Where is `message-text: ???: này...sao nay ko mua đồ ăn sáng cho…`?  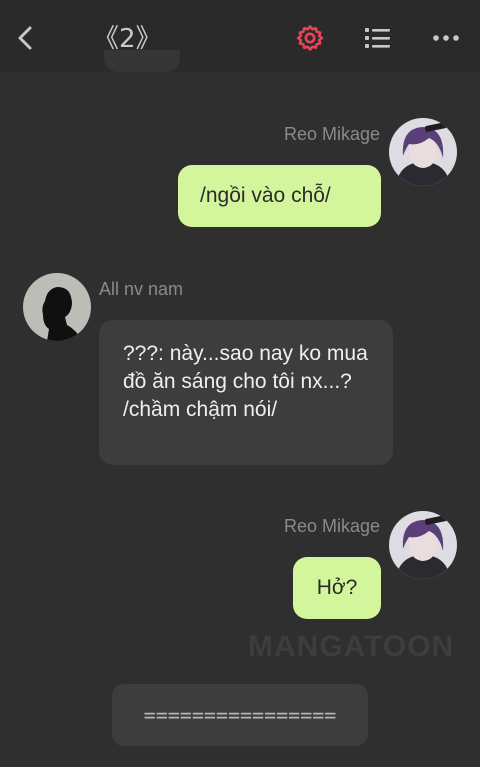
message-text: ???: này...sao nay ko mua đồ ăn sáng cho… is located at coordinates (245, 381).